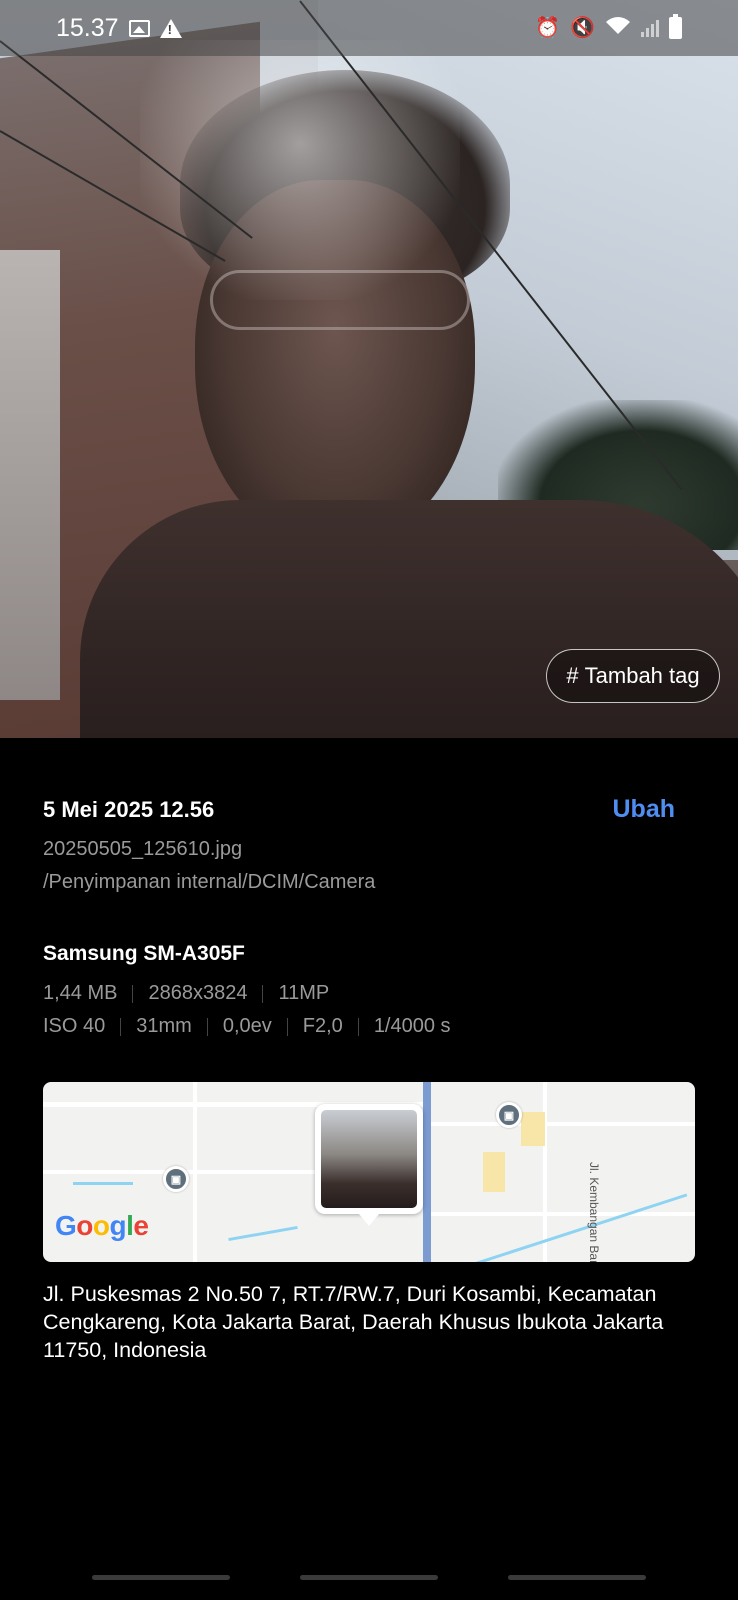 The width and height of the screenshot is (738, 1600). What do you see at coordinates (572, 675) in the screenshot?
I see `hashtag-icon: #` at bounding box center [572, 675].